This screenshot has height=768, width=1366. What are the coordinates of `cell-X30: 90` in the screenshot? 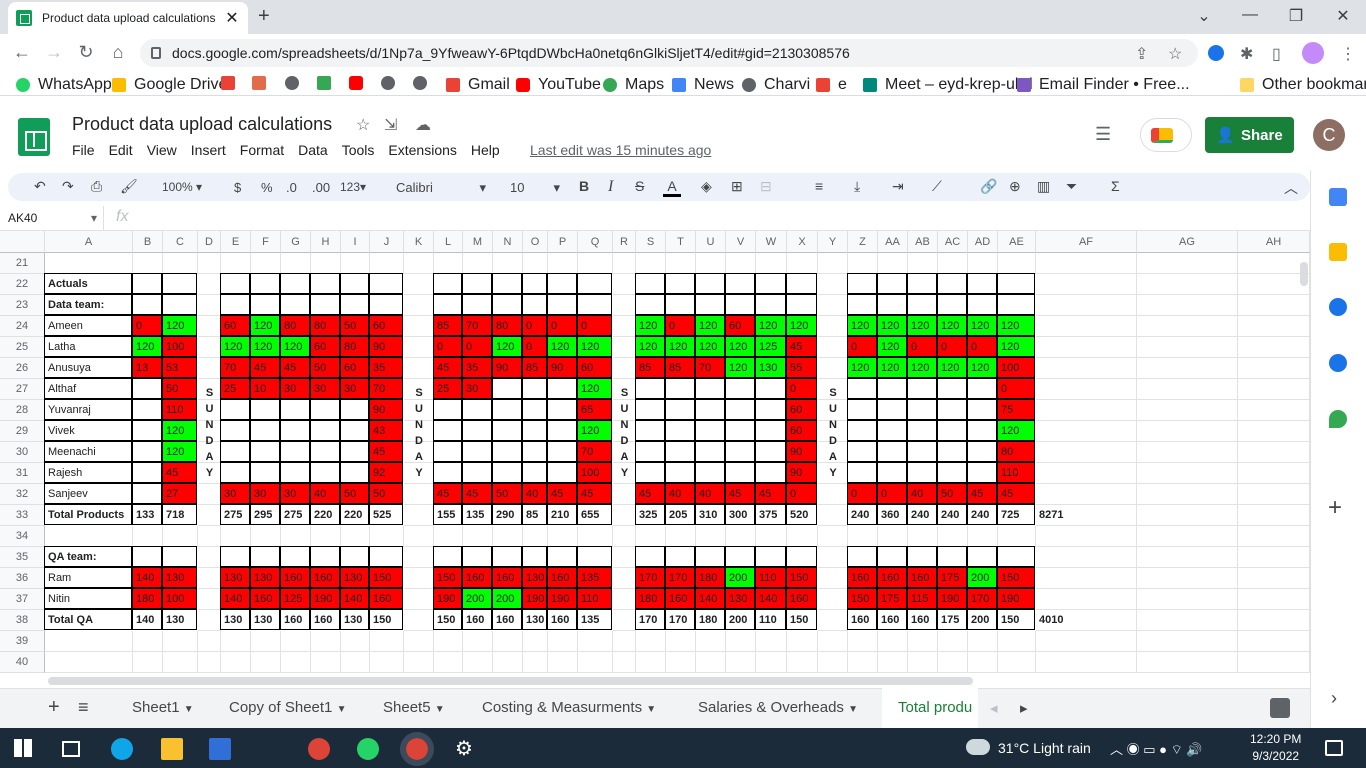 It's located at (801, 451).